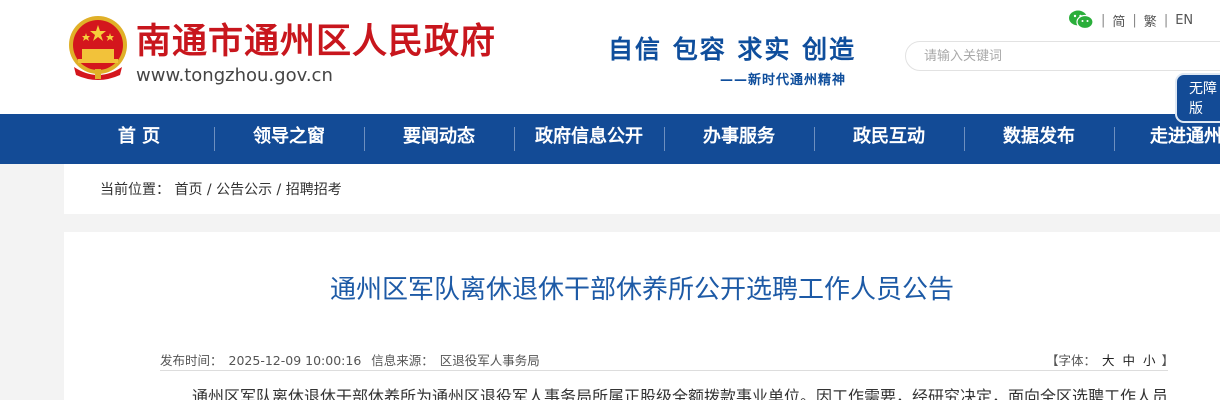 The height and width of the screenshot is (400, 1220). Describe the element at coordinates (589, 139) in the screenshot. I see `nav-item-gov-info: 政府信息公开` at that location.